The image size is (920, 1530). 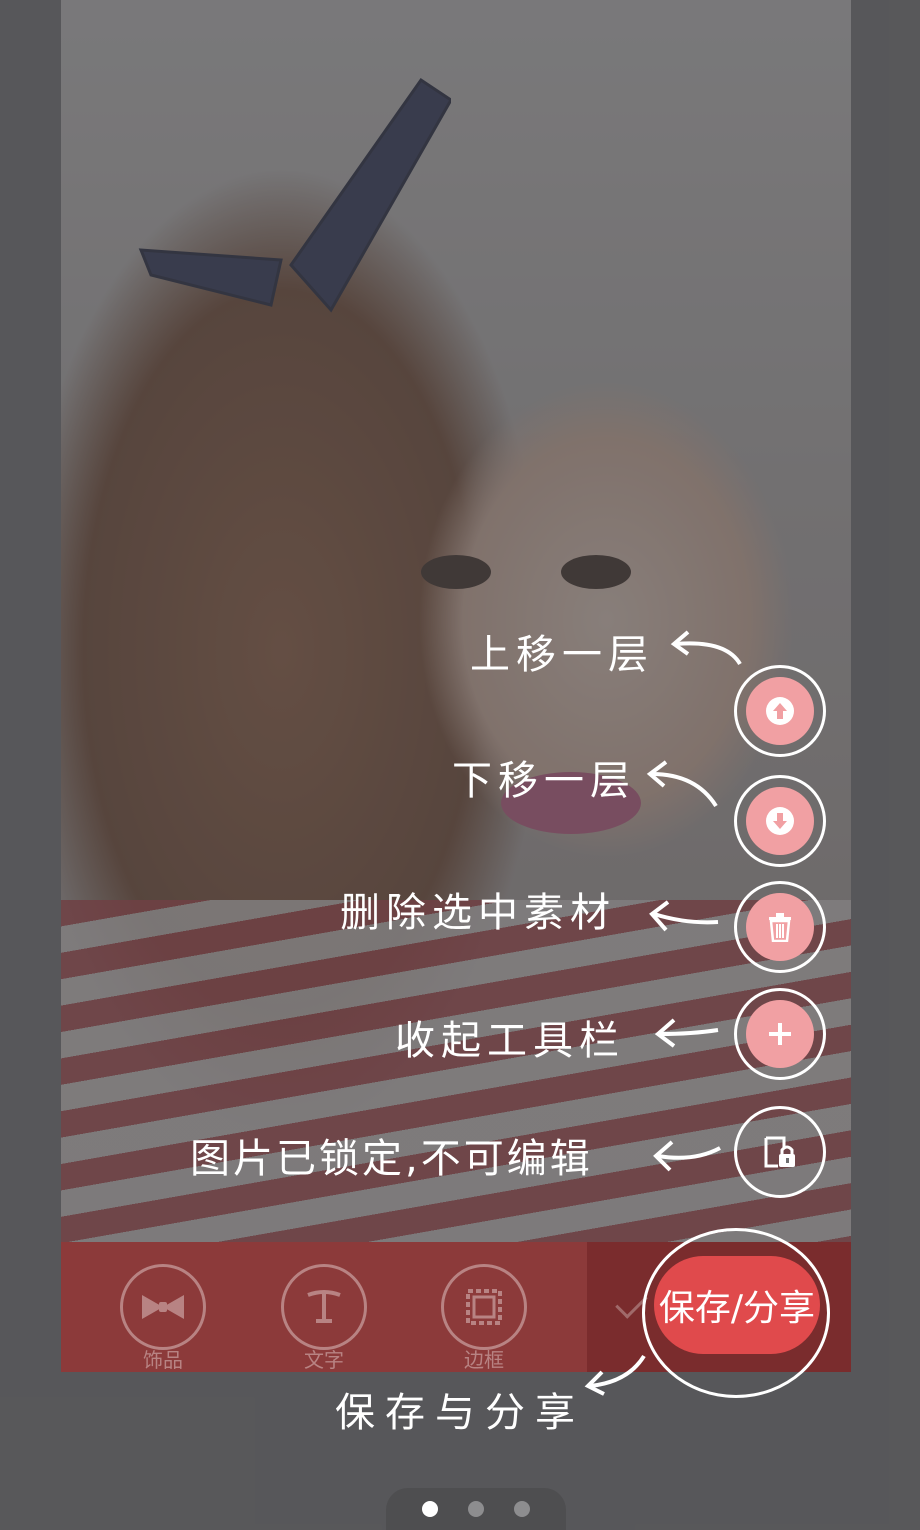 What do you see at coordinates (736, 1313) in the screenshot?
I see `save-highlight-ring` at bounding box center [736, 1313].